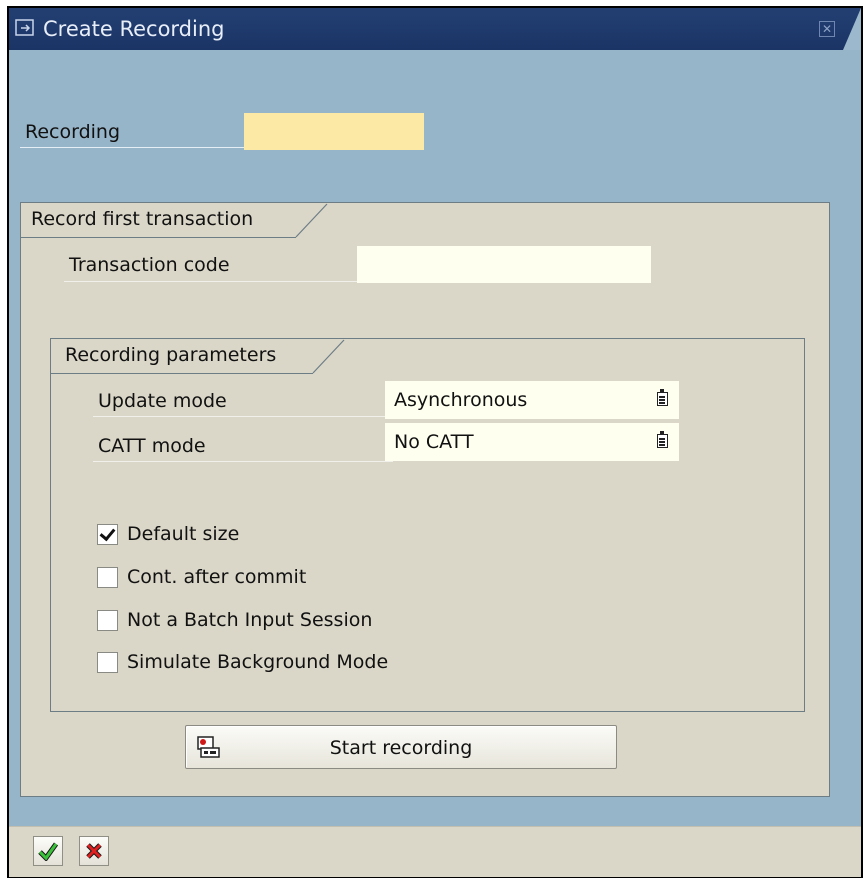 This screenshot has height=882, width=866. I want to click on title-bar-edge, so click(852, 29).